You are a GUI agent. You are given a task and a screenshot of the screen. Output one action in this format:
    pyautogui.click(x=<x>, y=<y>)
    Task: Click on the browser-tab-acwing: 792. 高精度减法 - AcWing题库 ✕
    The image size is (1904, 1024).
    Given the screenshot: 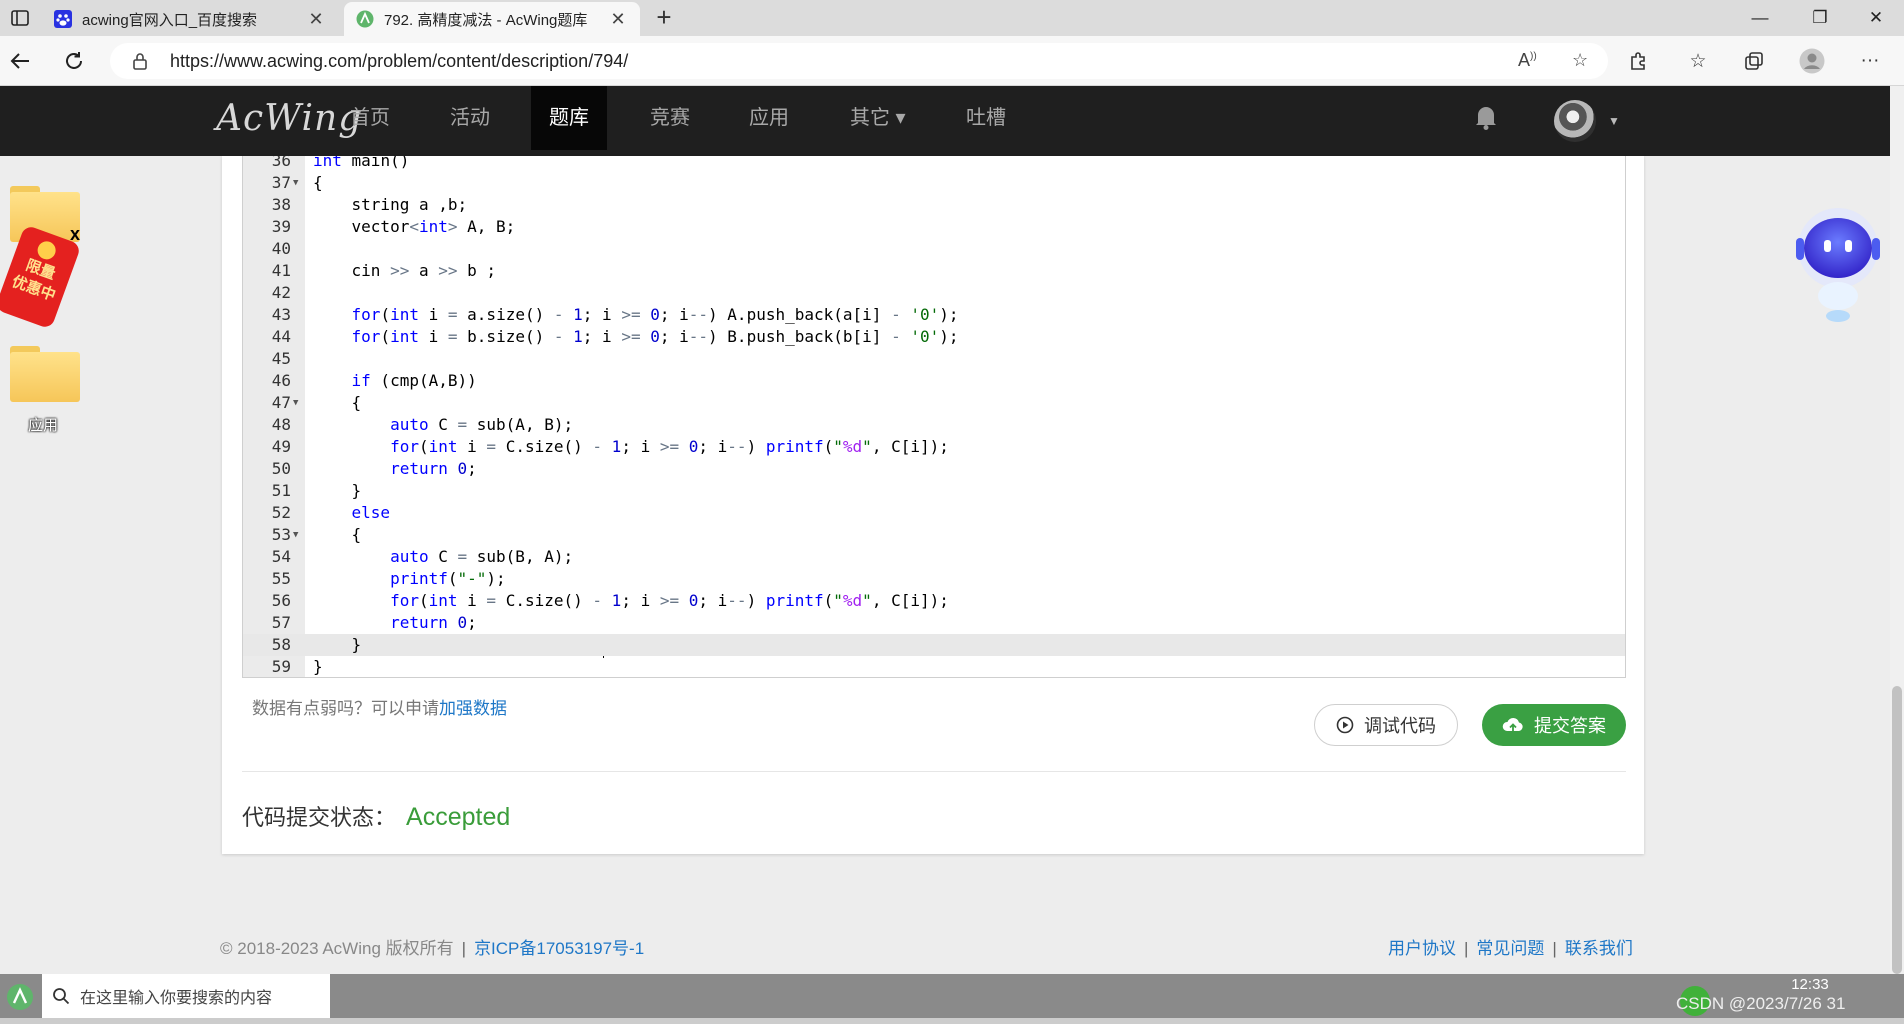 What is the action you would take?
    pyautogui.click(x=492, y=19)
    